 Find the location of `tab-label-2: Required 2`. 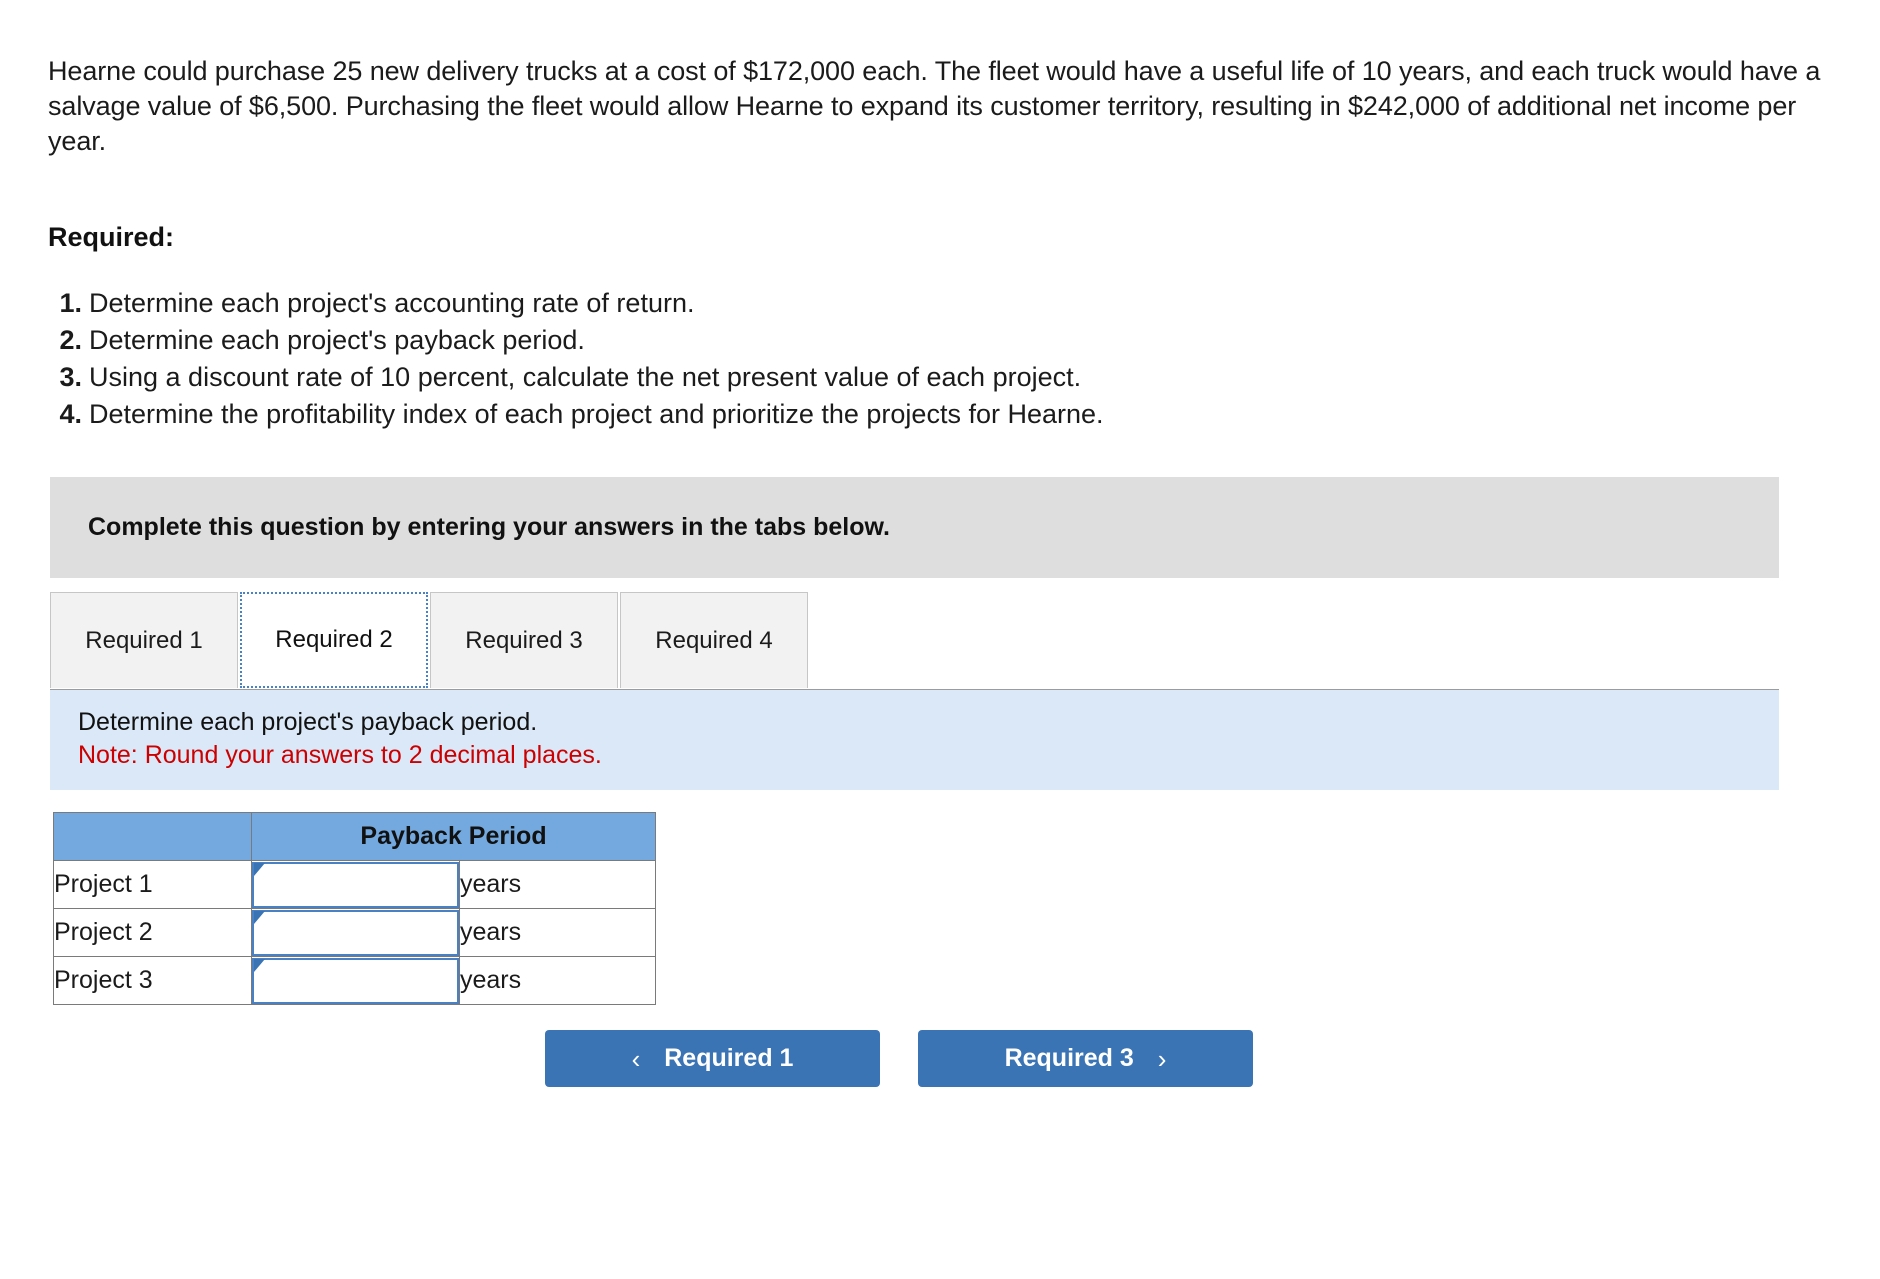

tab-label-2: Required 2 is located at coordinates (334, 639).